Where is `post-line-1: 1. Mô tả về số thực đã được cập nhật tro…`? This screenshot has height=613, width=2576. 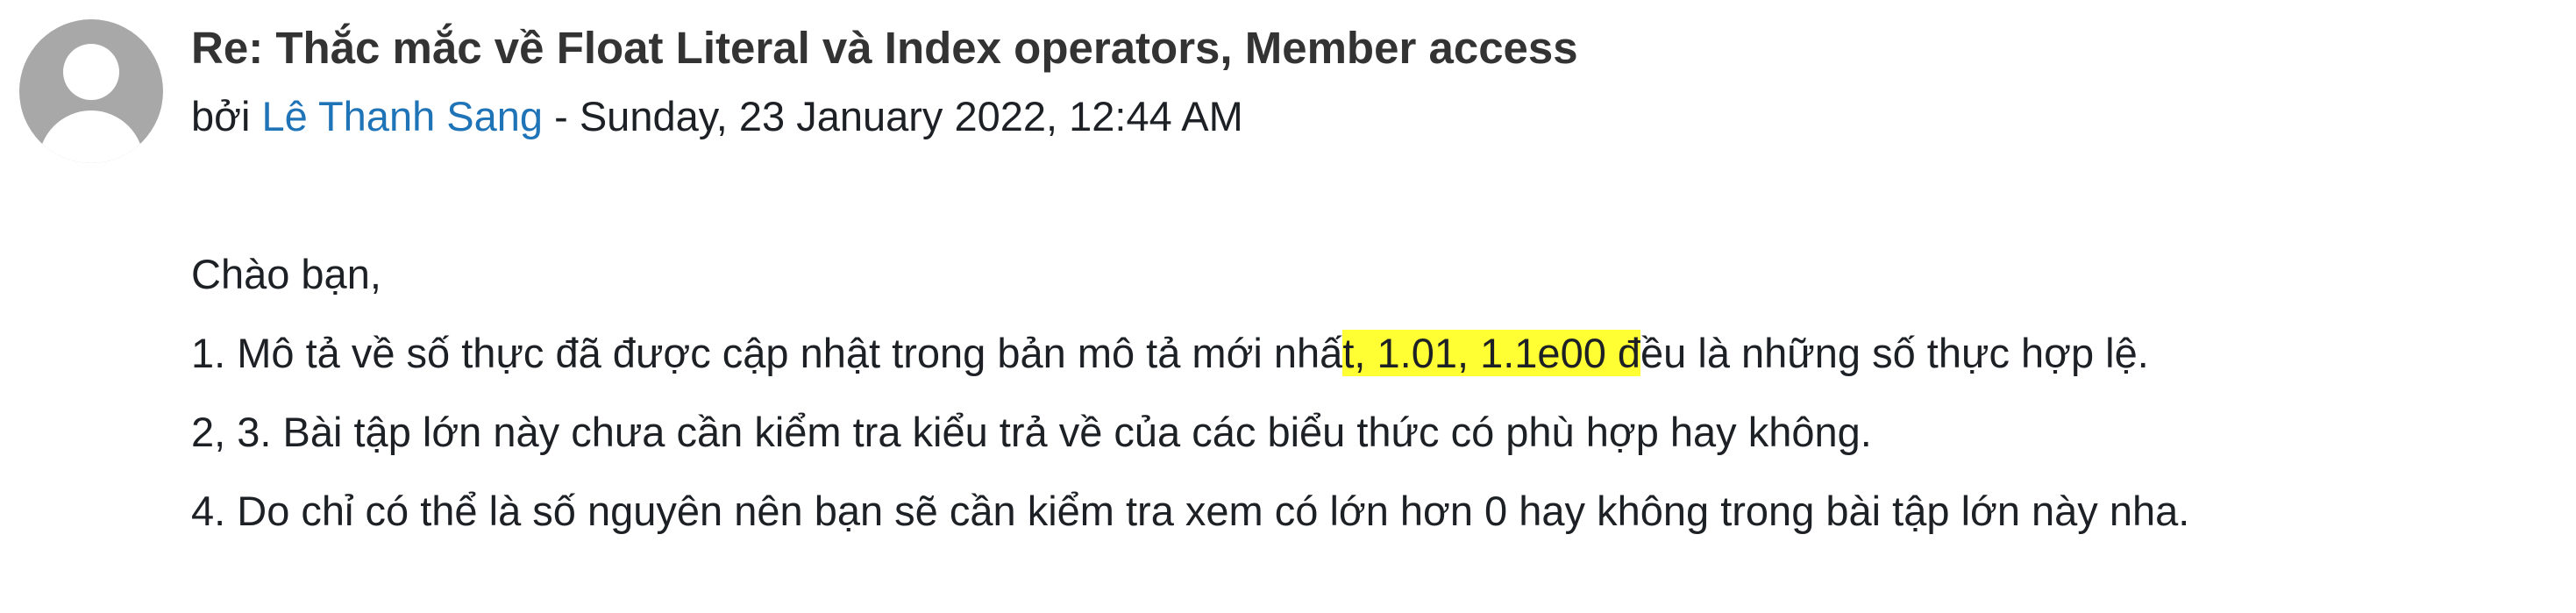 post-line-1: 1. Mô tả về số thực đã được cập nhật tro… is located at coordinates (1190, 353).